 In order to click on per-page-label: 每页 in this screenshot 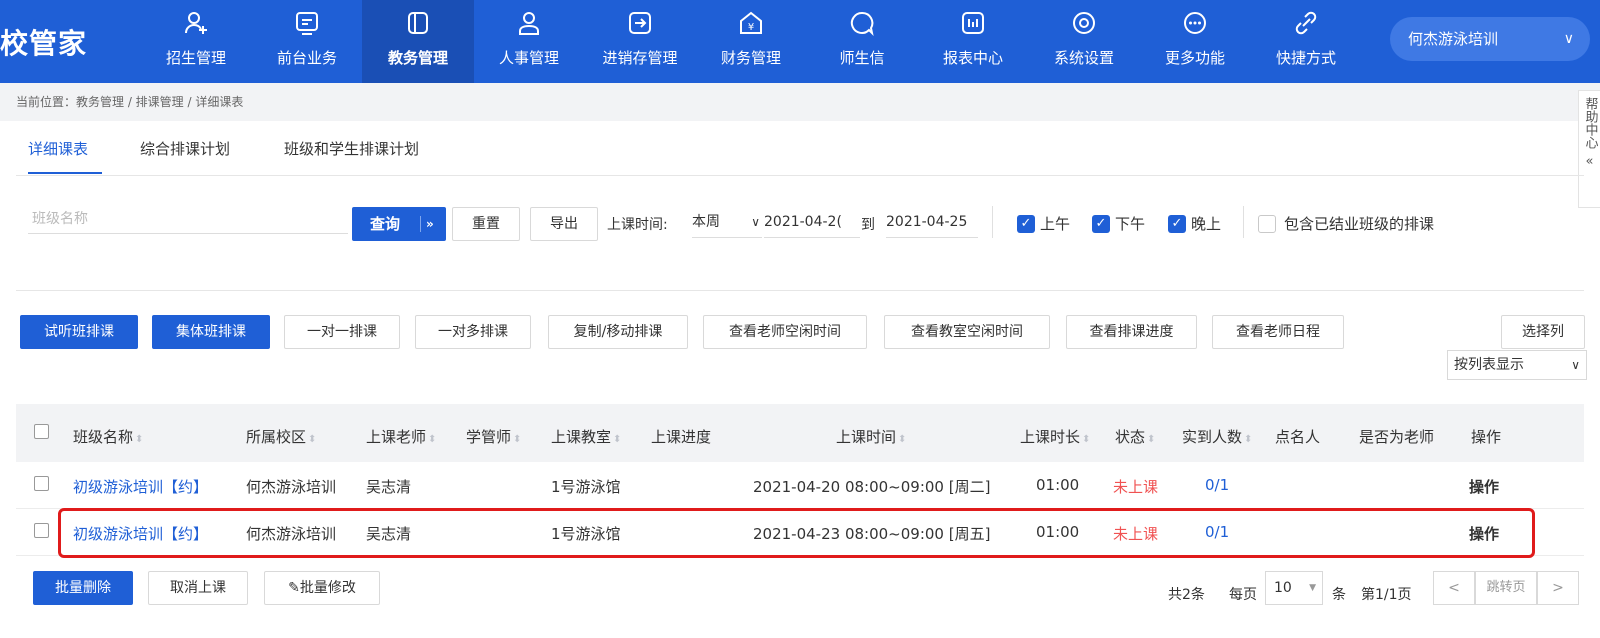, I will do `click(1243, 595)`.